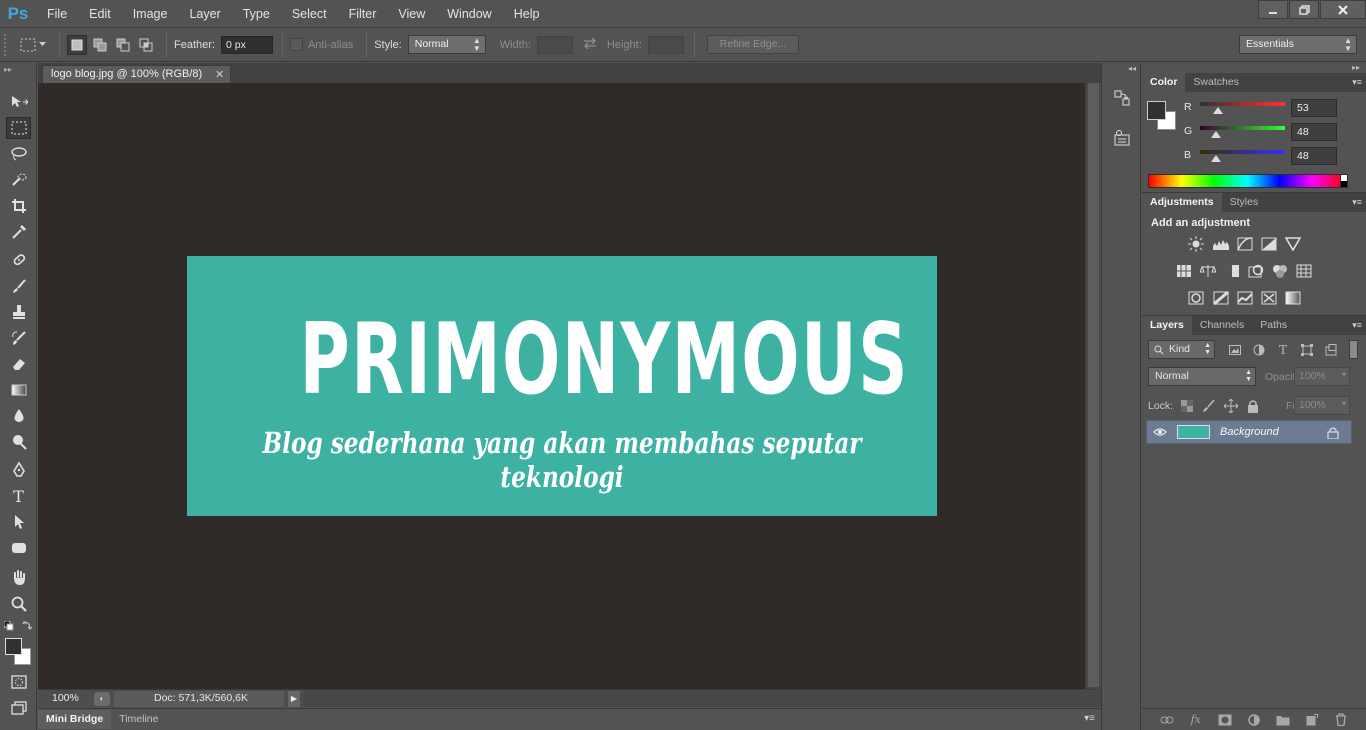 The width and height of the screenshot is (1366, 730). What do you see at coordinates (9, 626) in the screenshot?
I see `default-colors-icon` at bounding box center [9, 626].